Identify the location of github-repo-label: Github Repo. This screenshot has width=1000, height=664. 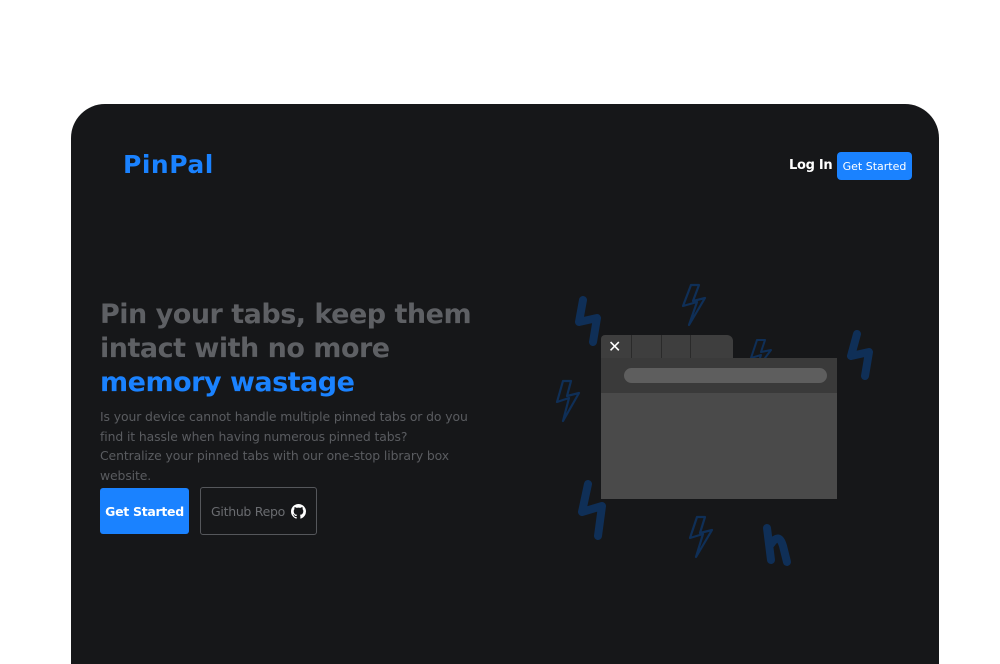
(248, 511).